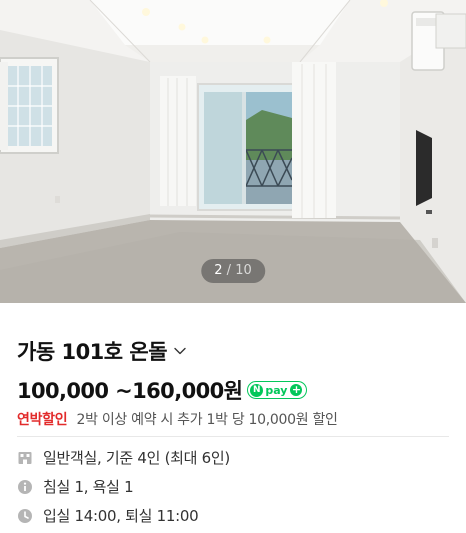 The image size is (466, 533). I want to click on photo-counter: 2 / 10, so click(233, 271).